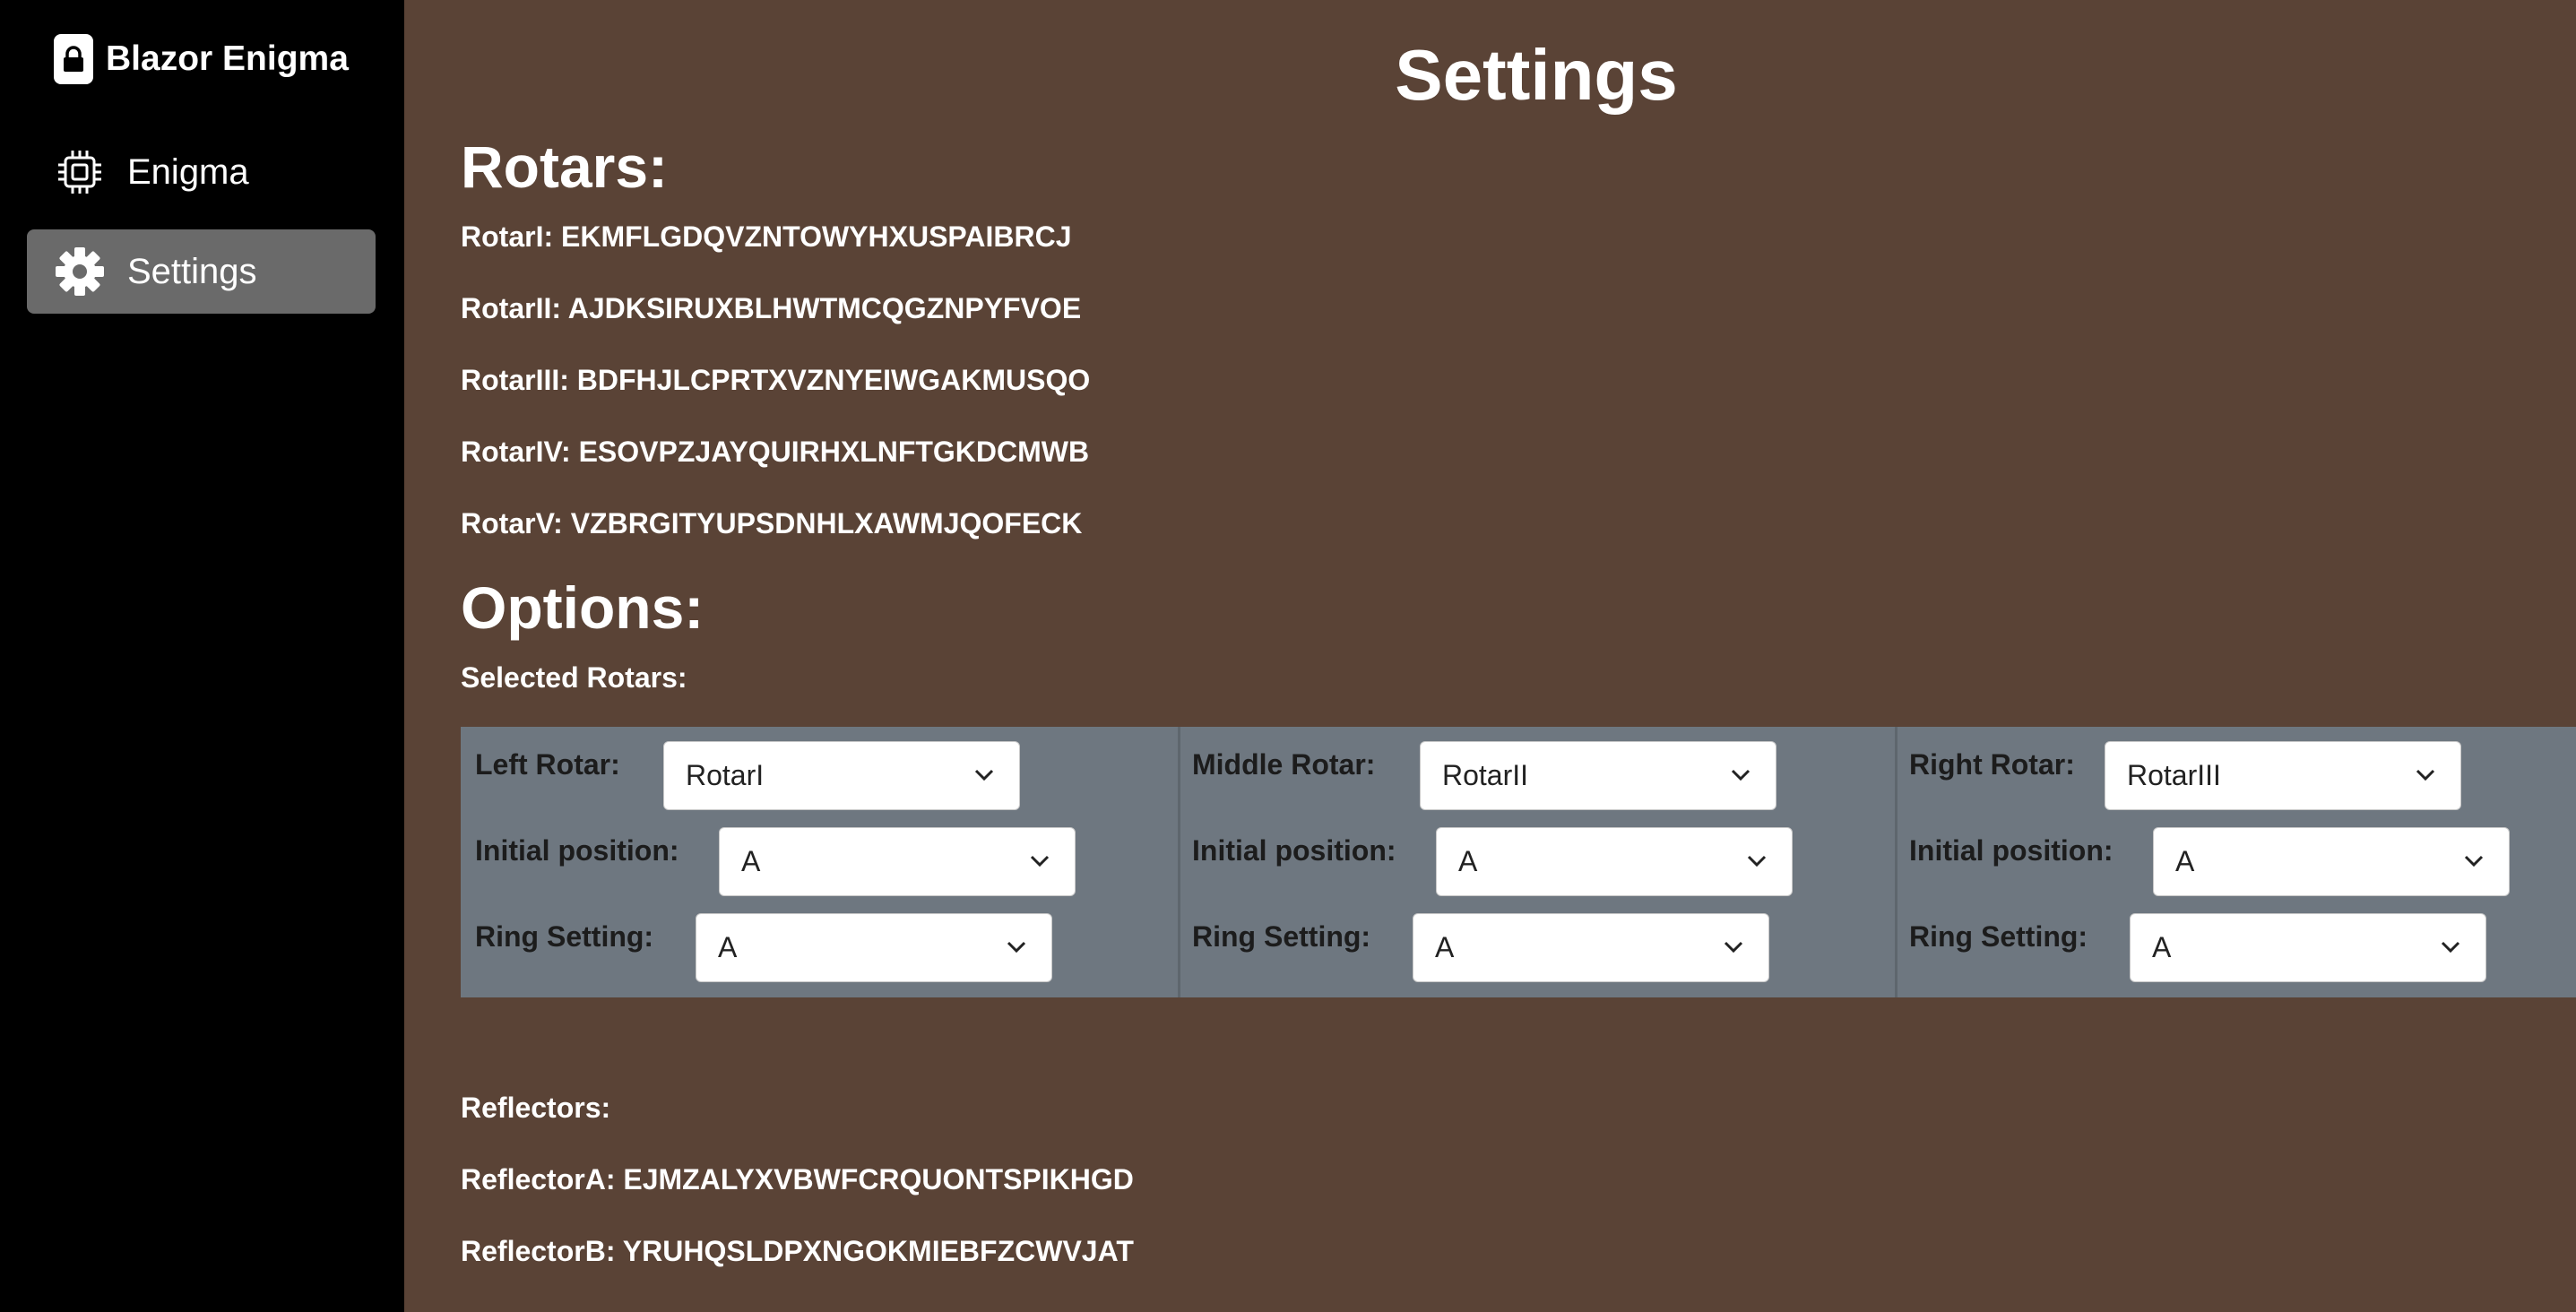 The width and height of the screenshot is (2576, 1312). I want to click on right-initial-position-select: A, so click(2331, 861).